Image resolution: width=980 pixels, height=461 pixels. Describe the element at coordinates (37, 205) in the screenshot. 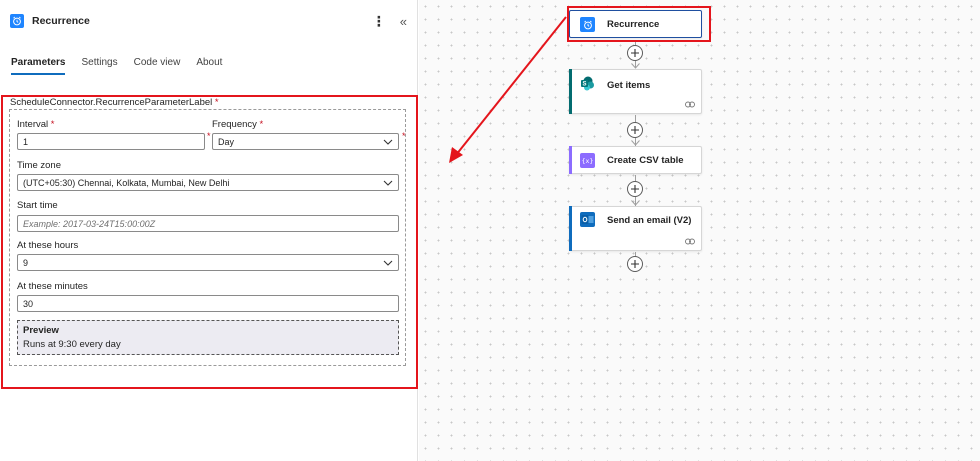

I see `start-time-label: Start time` at that location.